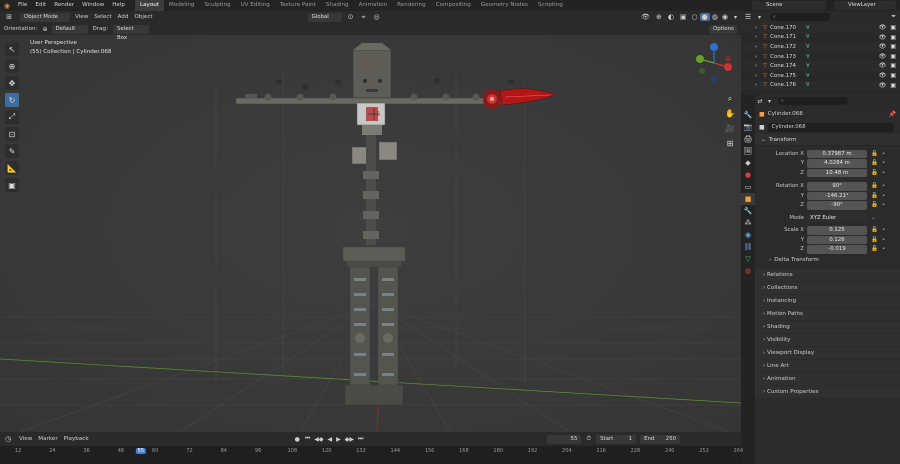  Describe the element at coordinates (827, 140) in the screenshot. I see `transform-panel-header: ⌄ Transform` at that location.